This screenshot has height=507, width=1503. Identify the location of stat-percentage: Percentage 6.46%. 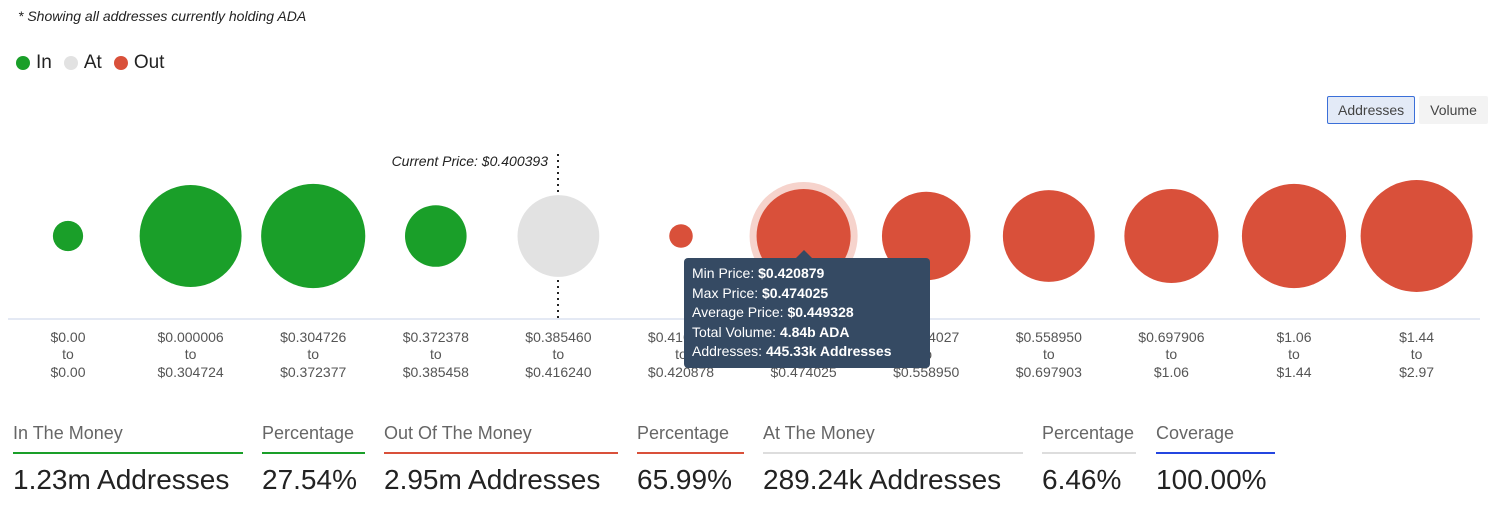
(1089, 459).